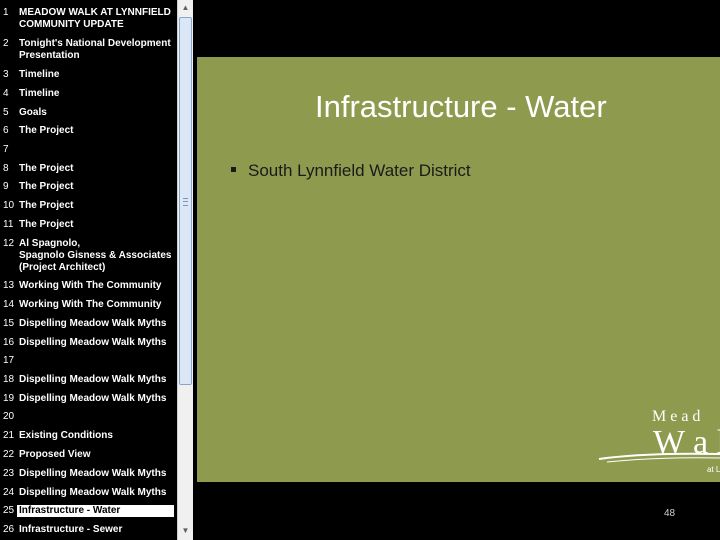 This screenshot has height=540, width=720. I want to click on outline-item-number: 8, so click(6, 168).